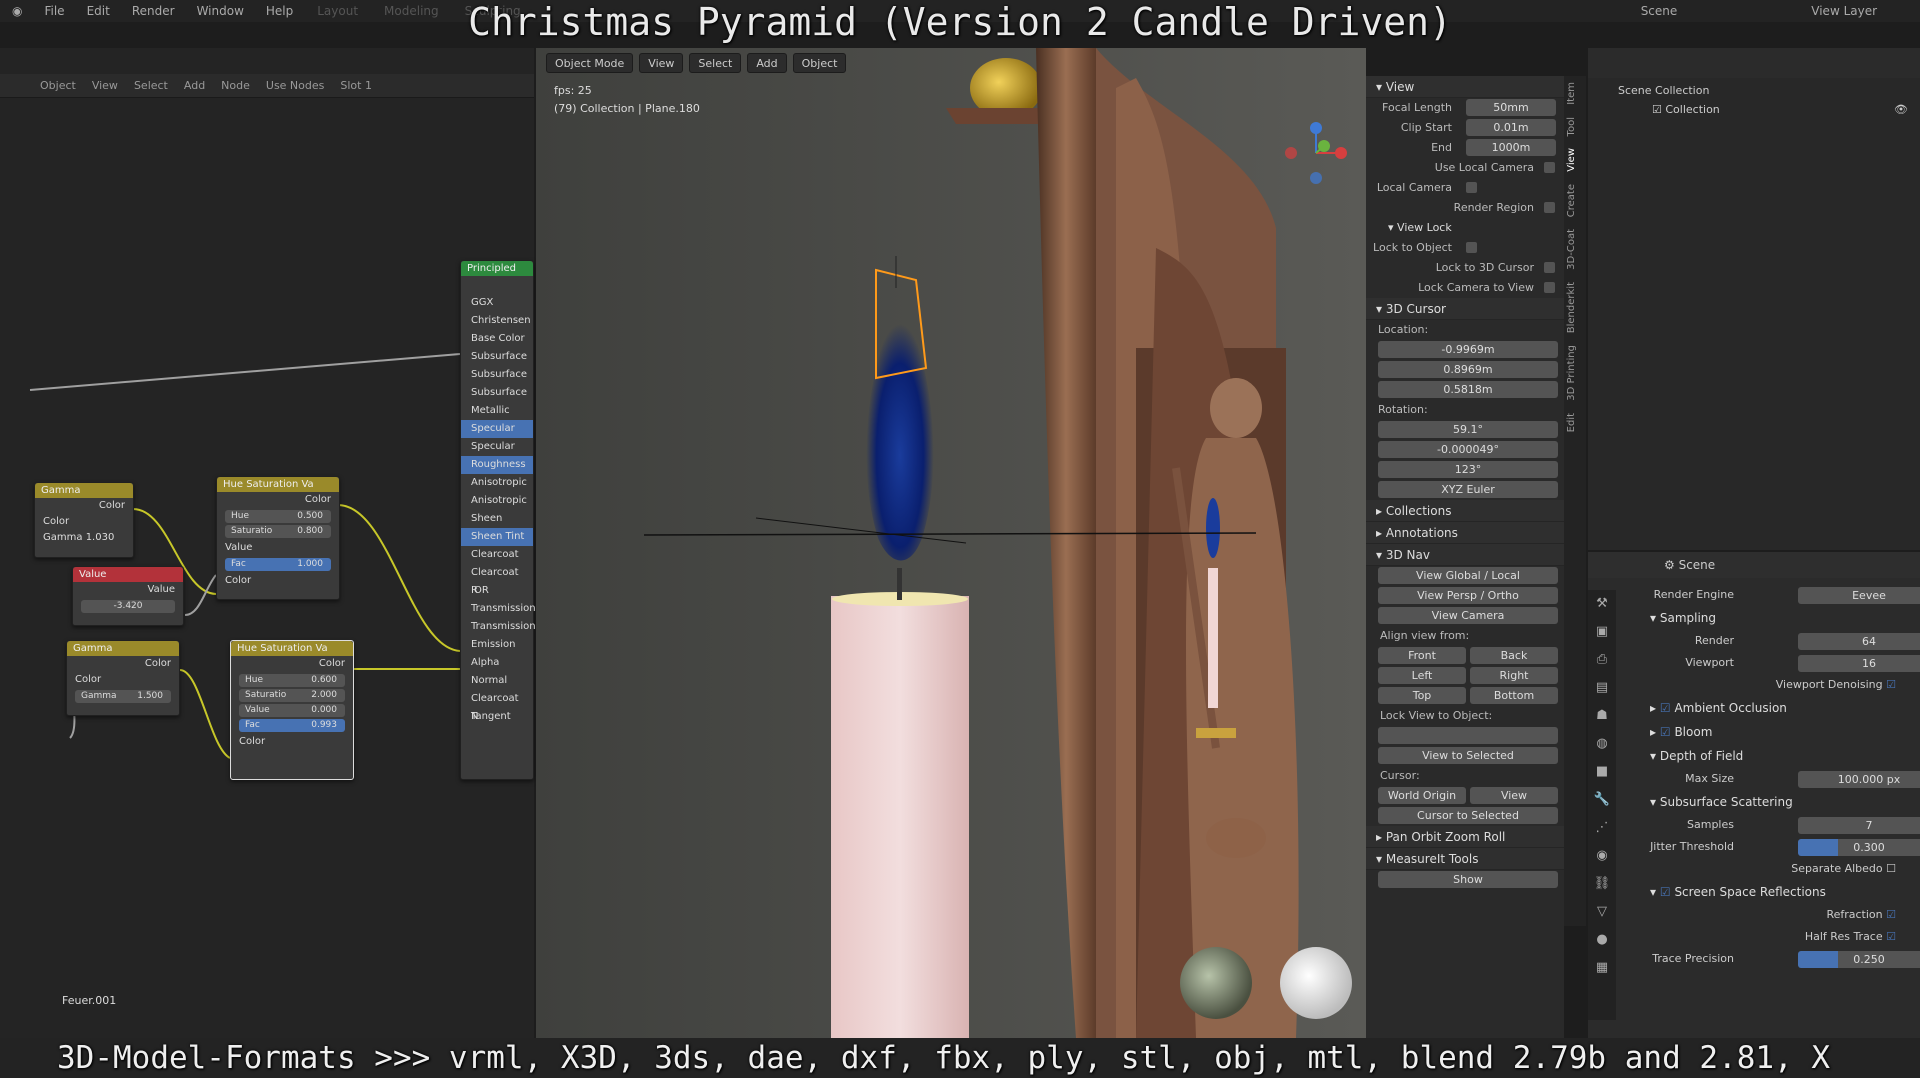 Image resolution: width=1920 pixels, height=1078 pixels. Describe the element at coordinates (1770, 708) in the screenshot. I see `section-ambient-occlusion: ▸ ☑ Ambient Occlusion` at that location.